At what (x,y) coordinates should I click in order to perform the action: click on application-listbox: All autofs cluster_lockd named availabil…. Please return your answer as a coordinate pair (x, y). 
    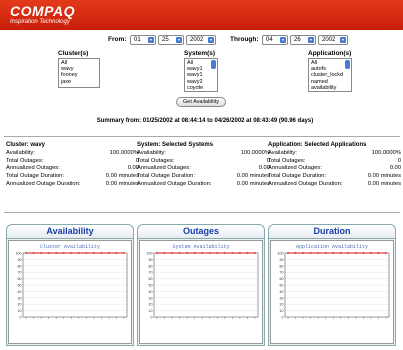
    Looking at the image, I should click on (330, 75).